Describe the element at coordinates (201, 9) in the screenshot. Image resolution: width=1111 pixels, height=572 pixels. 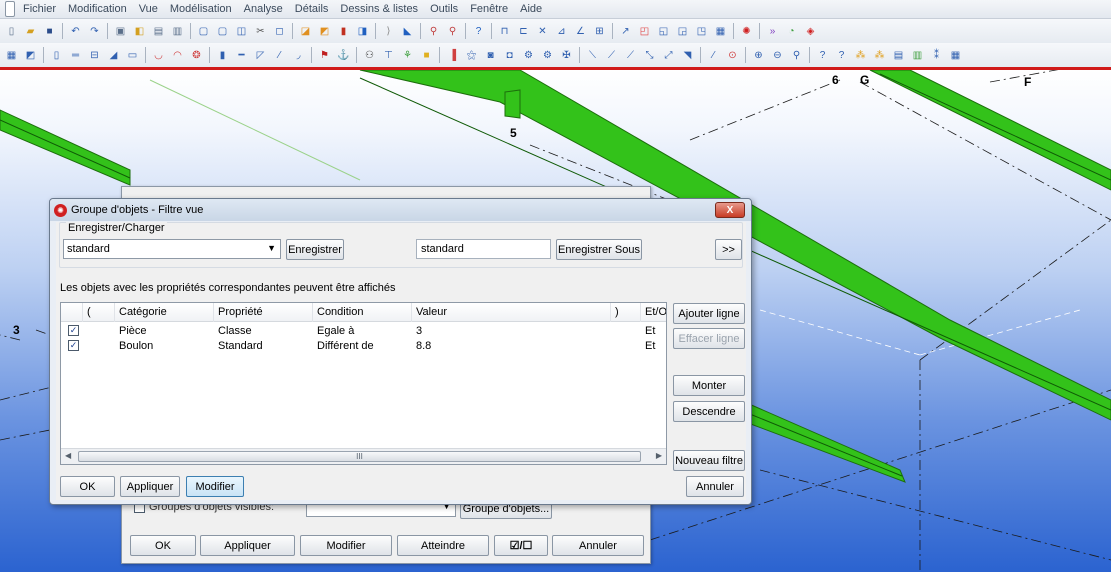
I see `menu-modelisation: Modélisation` at that location.